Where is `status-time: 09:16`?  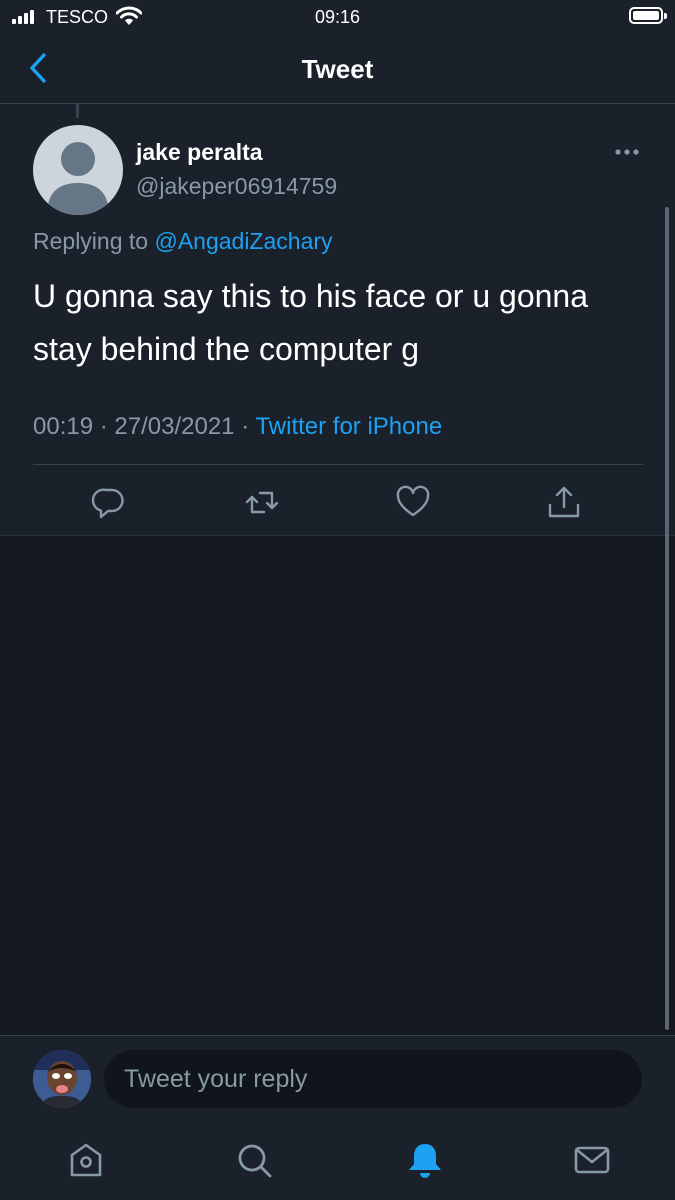 status-time: 09:16 is located at coordinates (337, 17).